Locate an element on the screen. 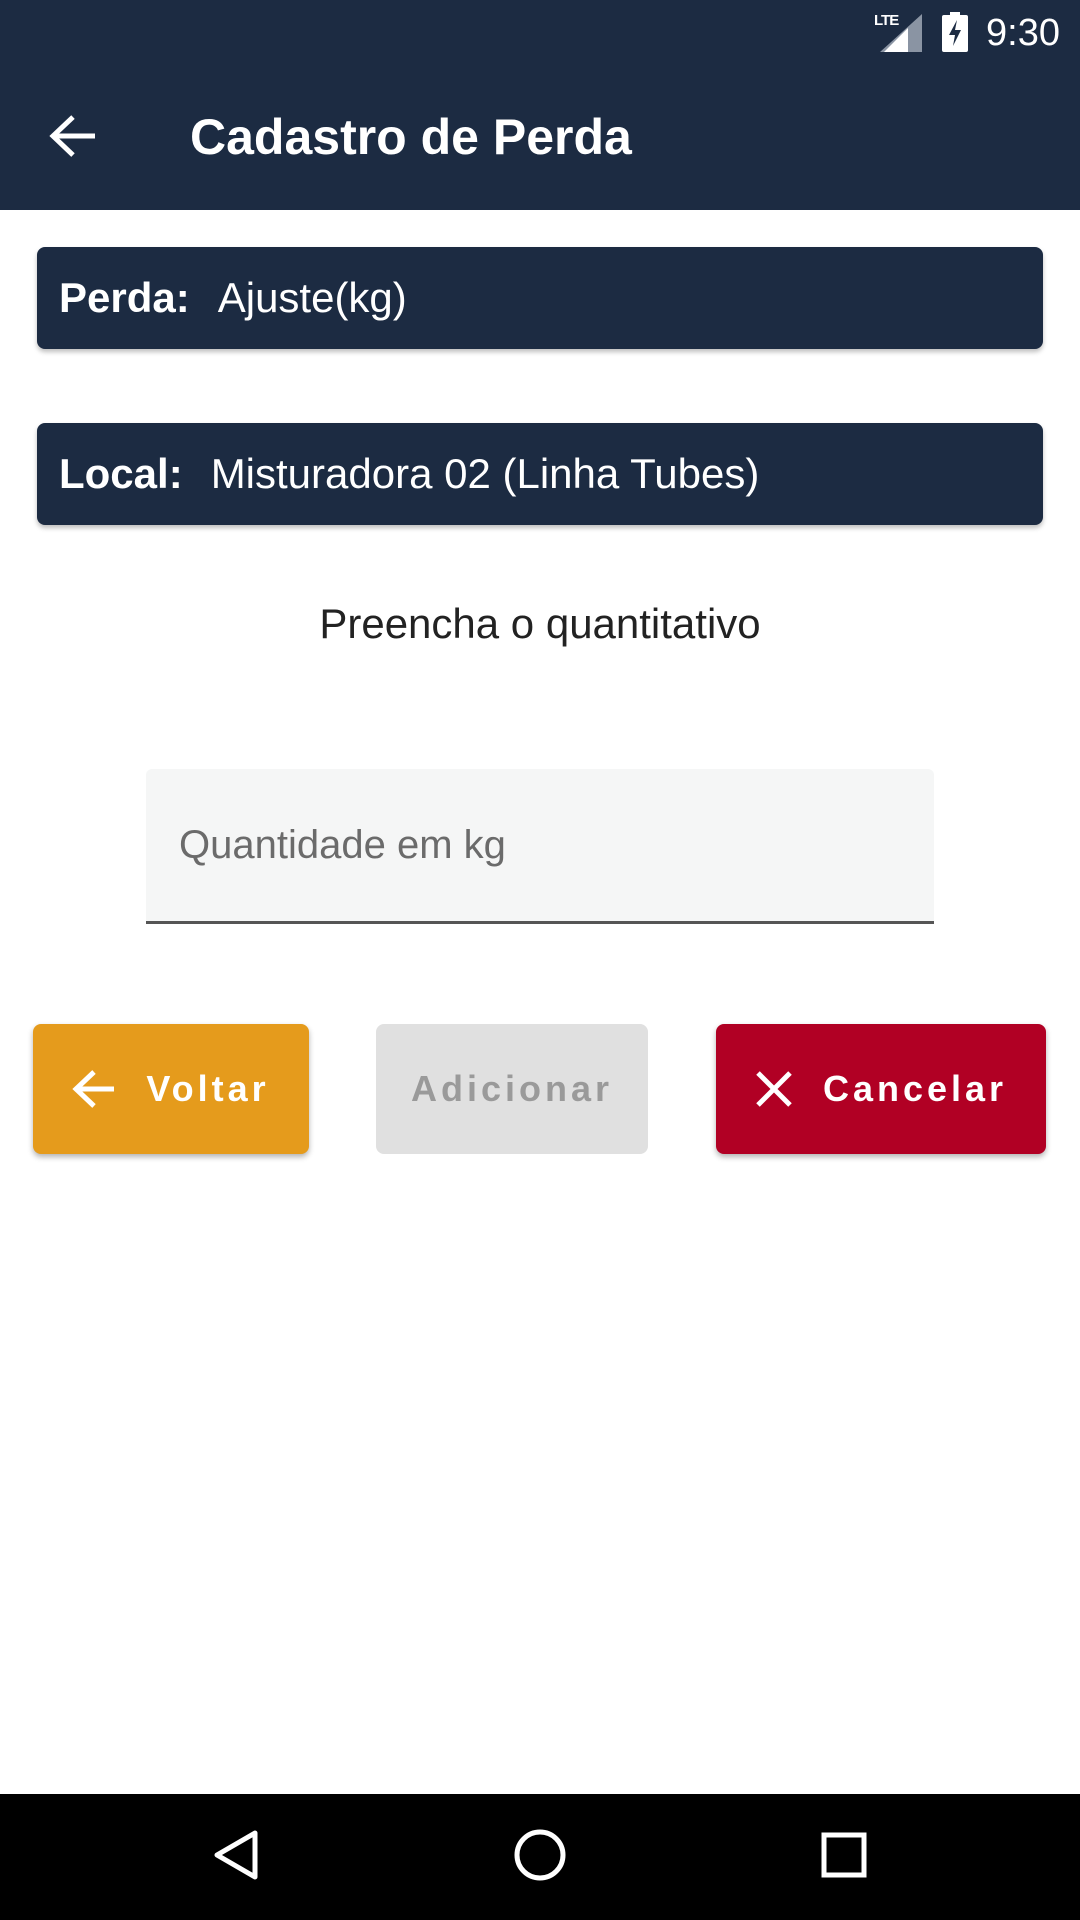  nav-home-button is located at coordinates (540, 1857).